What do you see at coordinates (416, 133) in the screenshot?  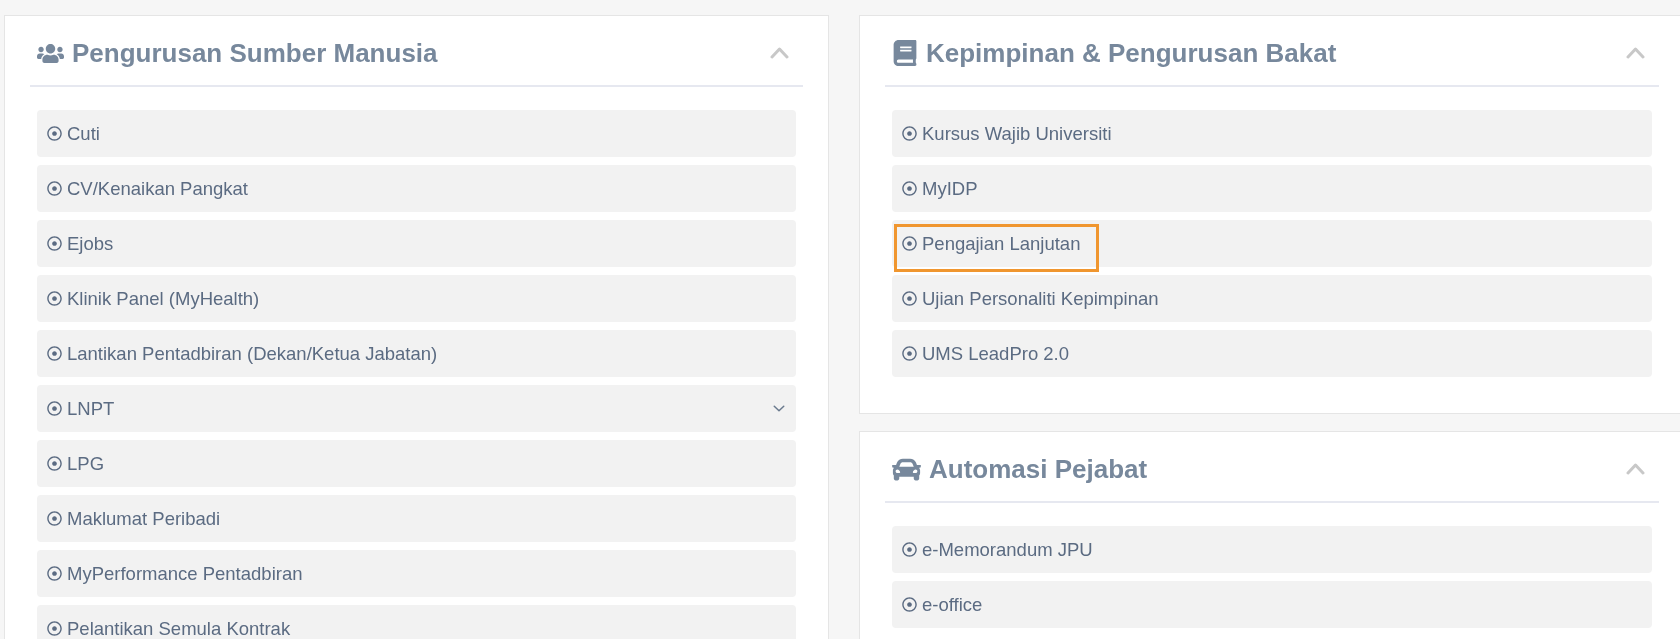 I see `menu-item: Cuti` at bounding box center [416, 133].